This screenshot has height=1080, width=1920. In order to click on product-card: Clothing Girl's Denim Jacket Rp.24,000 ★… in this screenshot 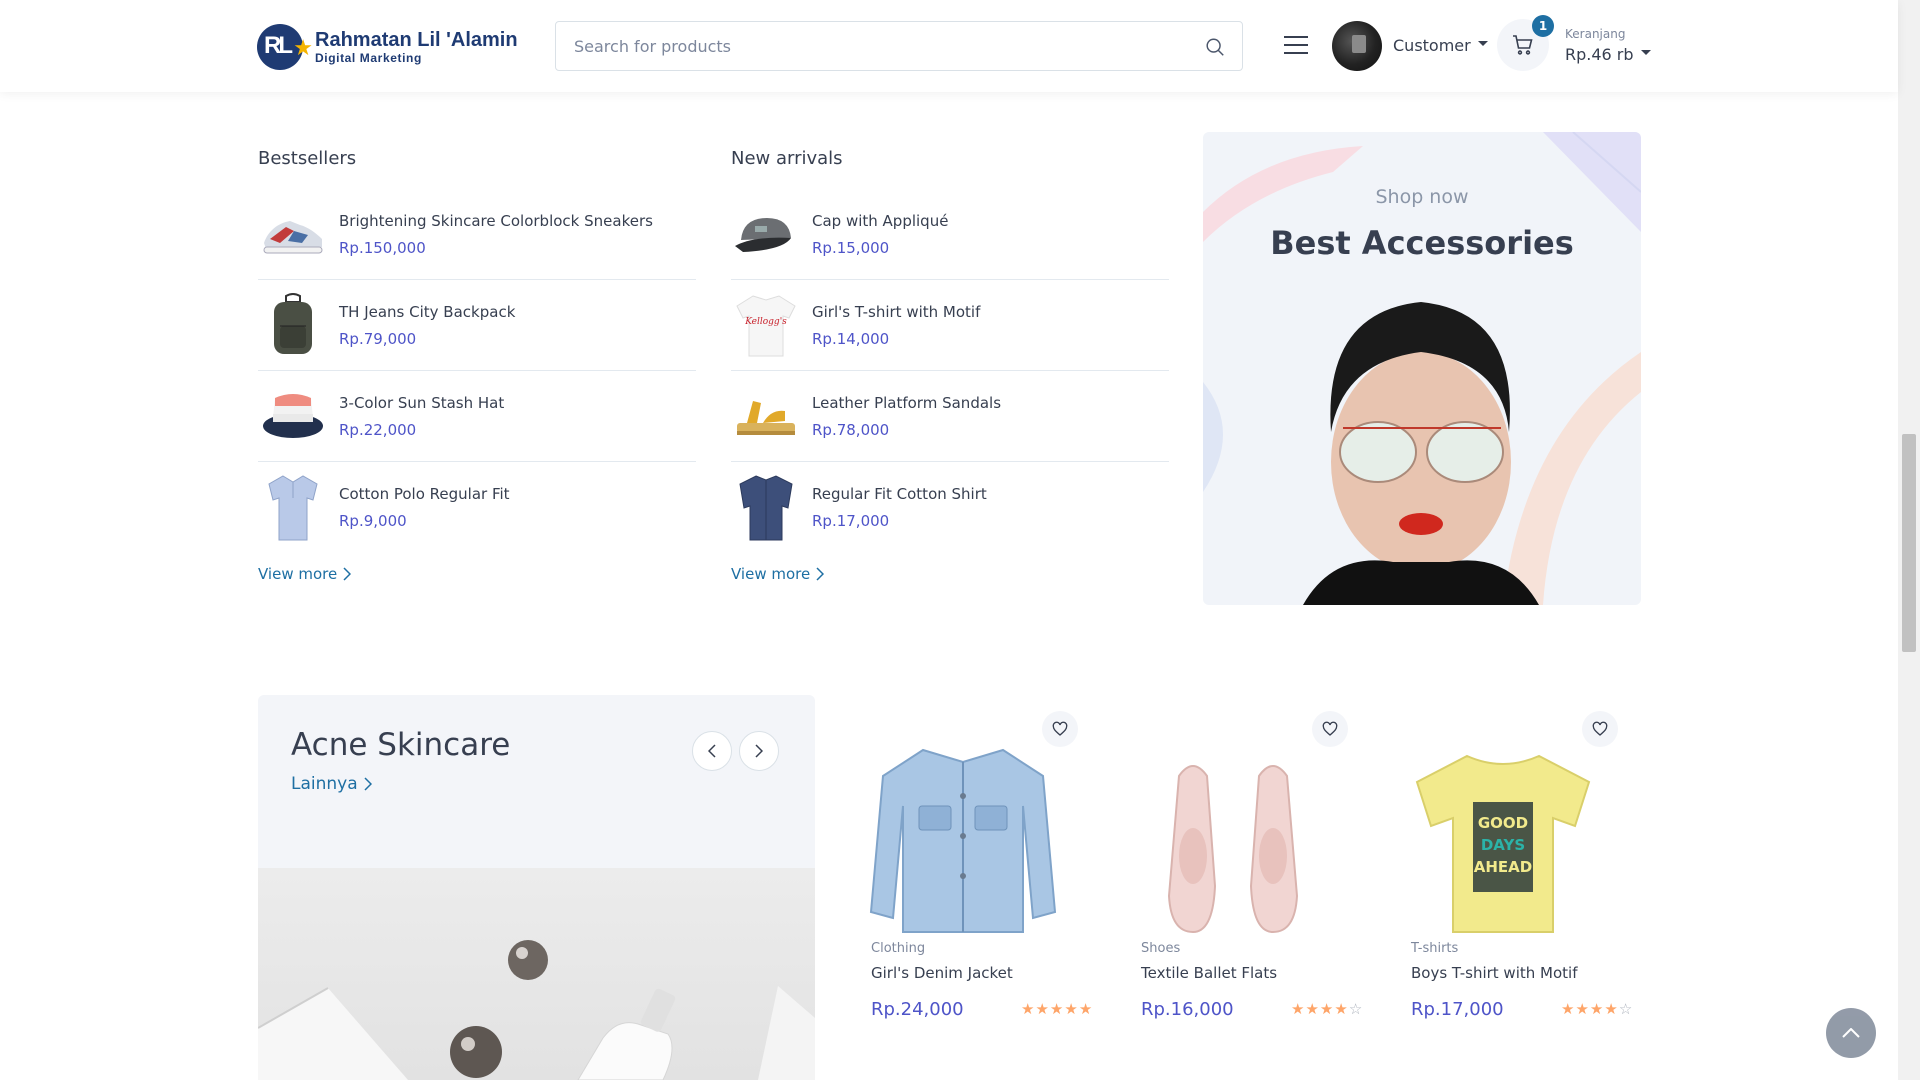, I will do `click(965, 864)`.